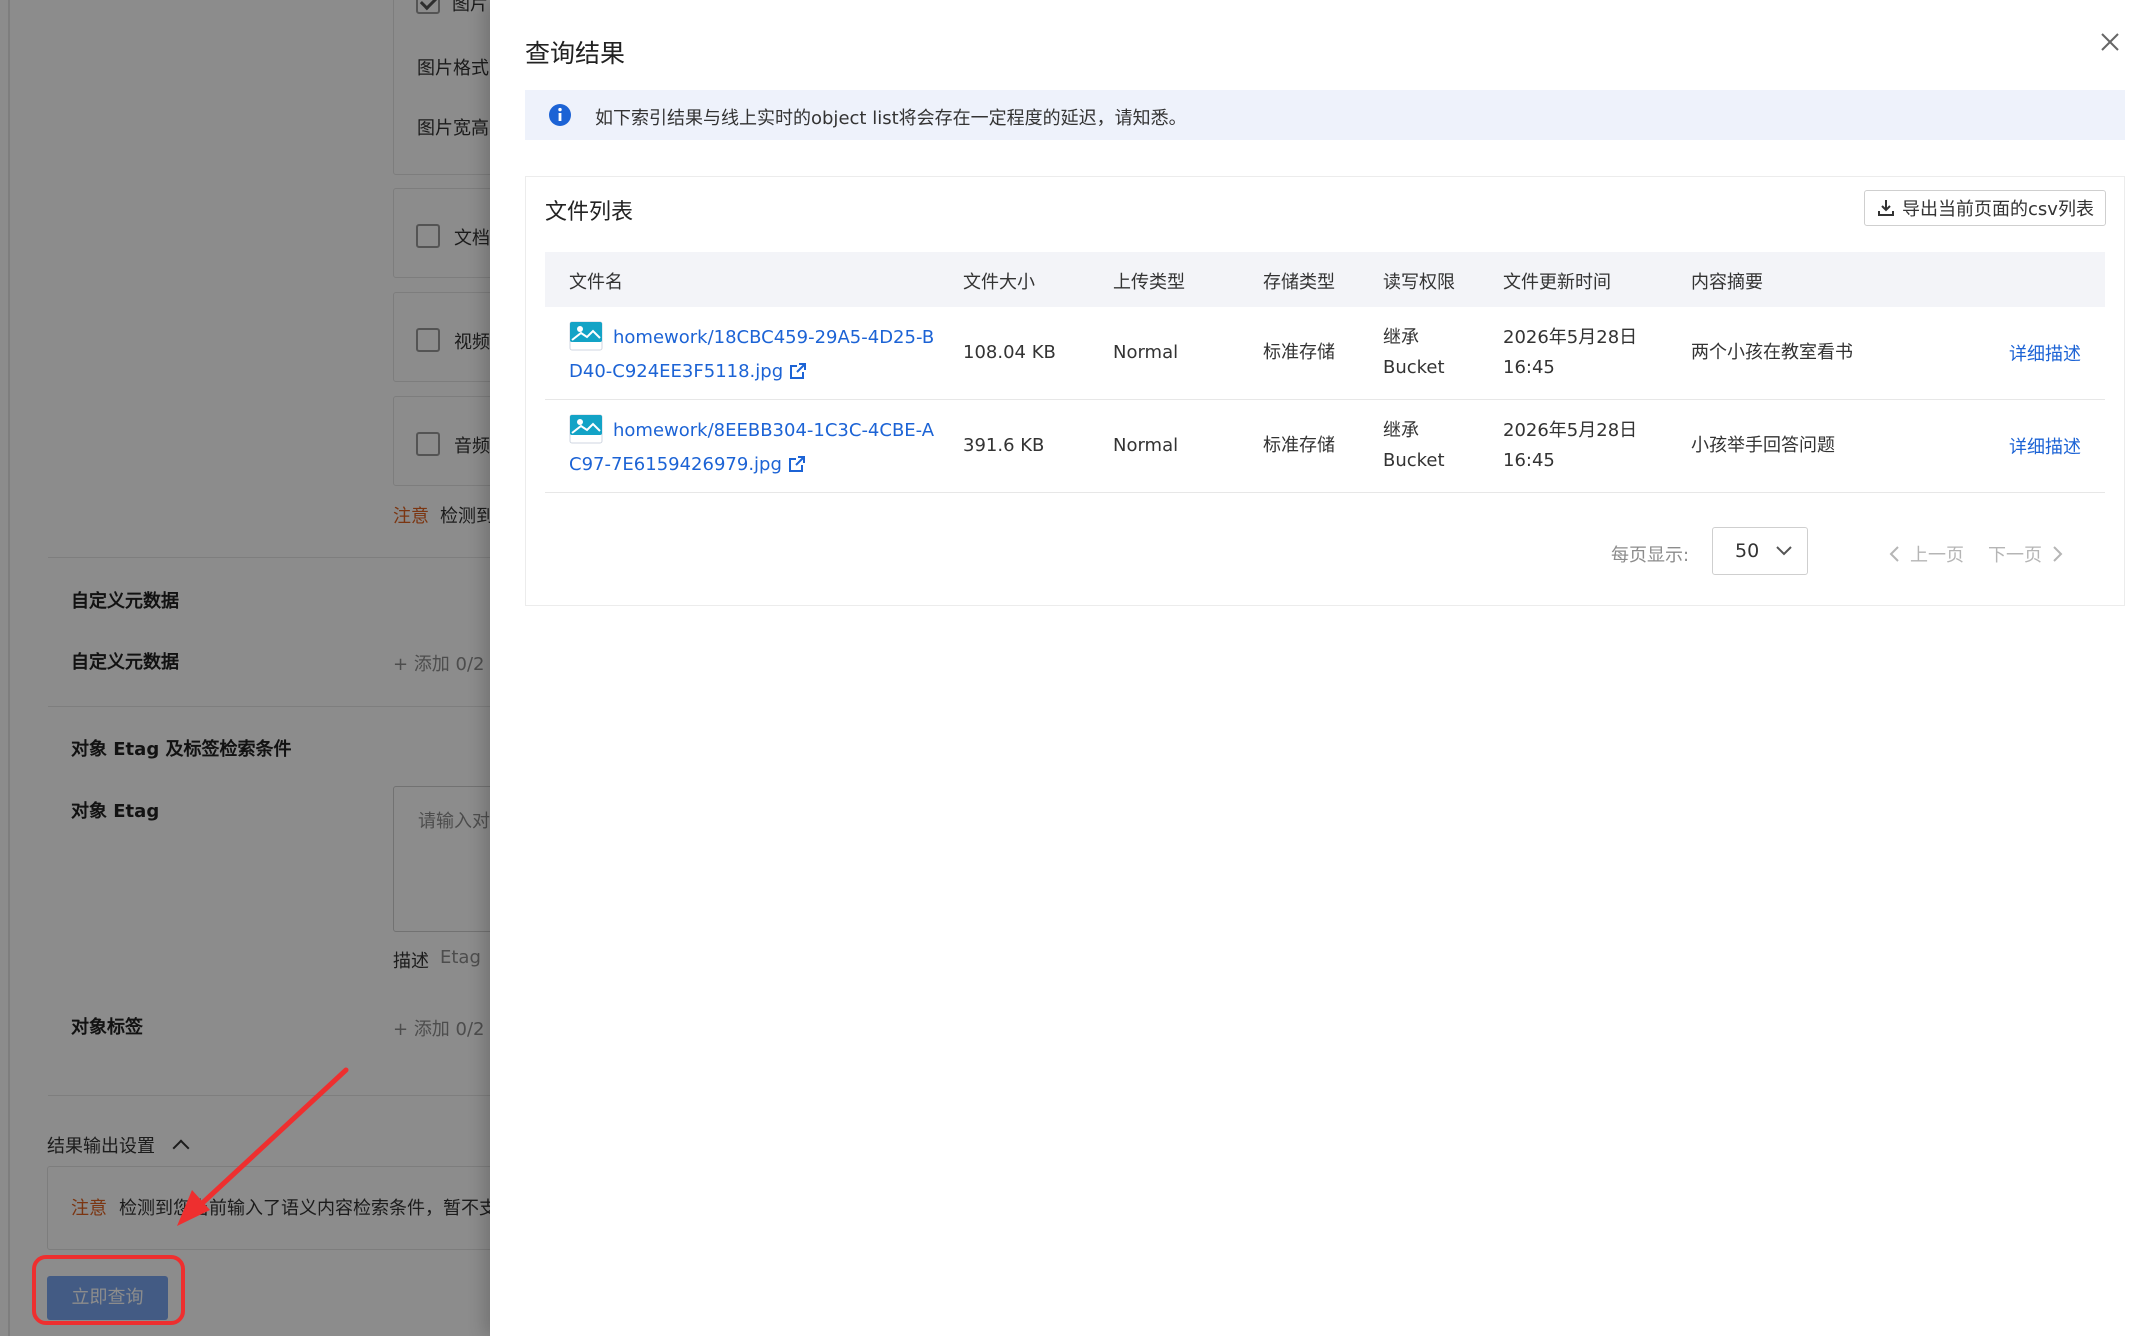  Describe the element at coordinates (999, 282) in the screenshot. I see `col-size: 文件大小` at that location.